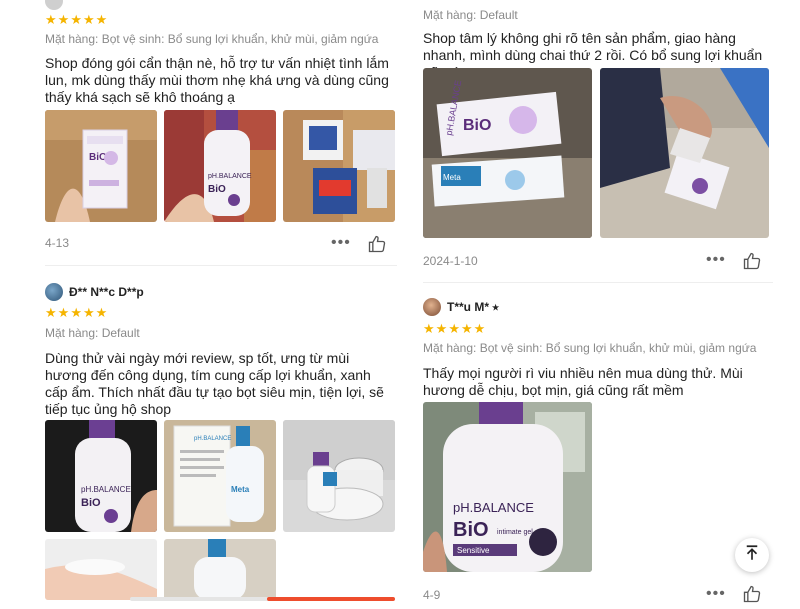  Describe the element at coordinates (473, 550) in the screenshot. I see `product-tag-text: Sensitive` at that location.